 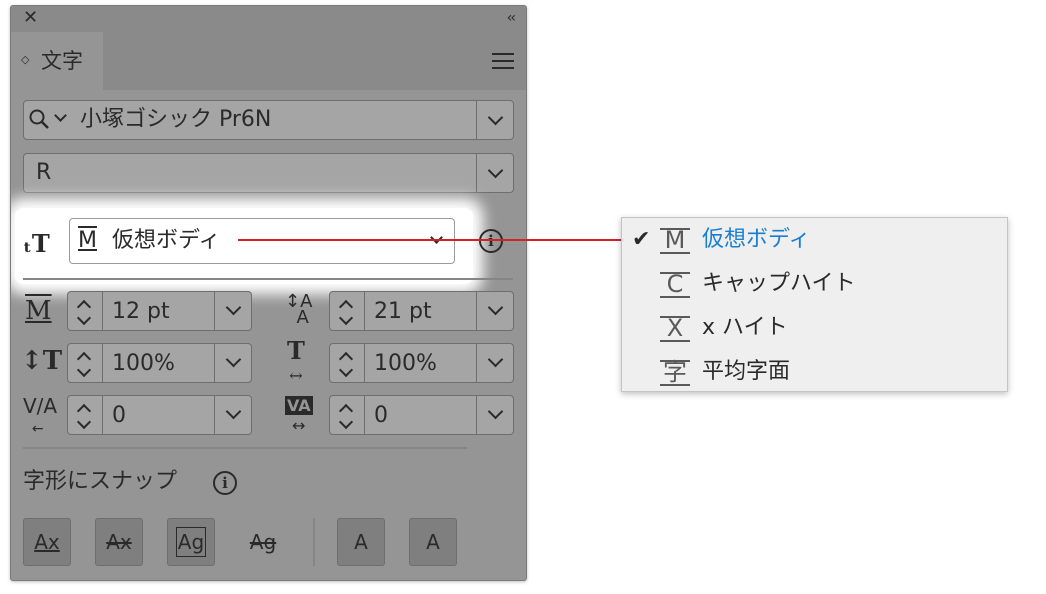 What do you see at coordinates (263, 542) in the screenshot?
I see `snap-proximity-guides-button: Ag` at bounding box center [263, 542].